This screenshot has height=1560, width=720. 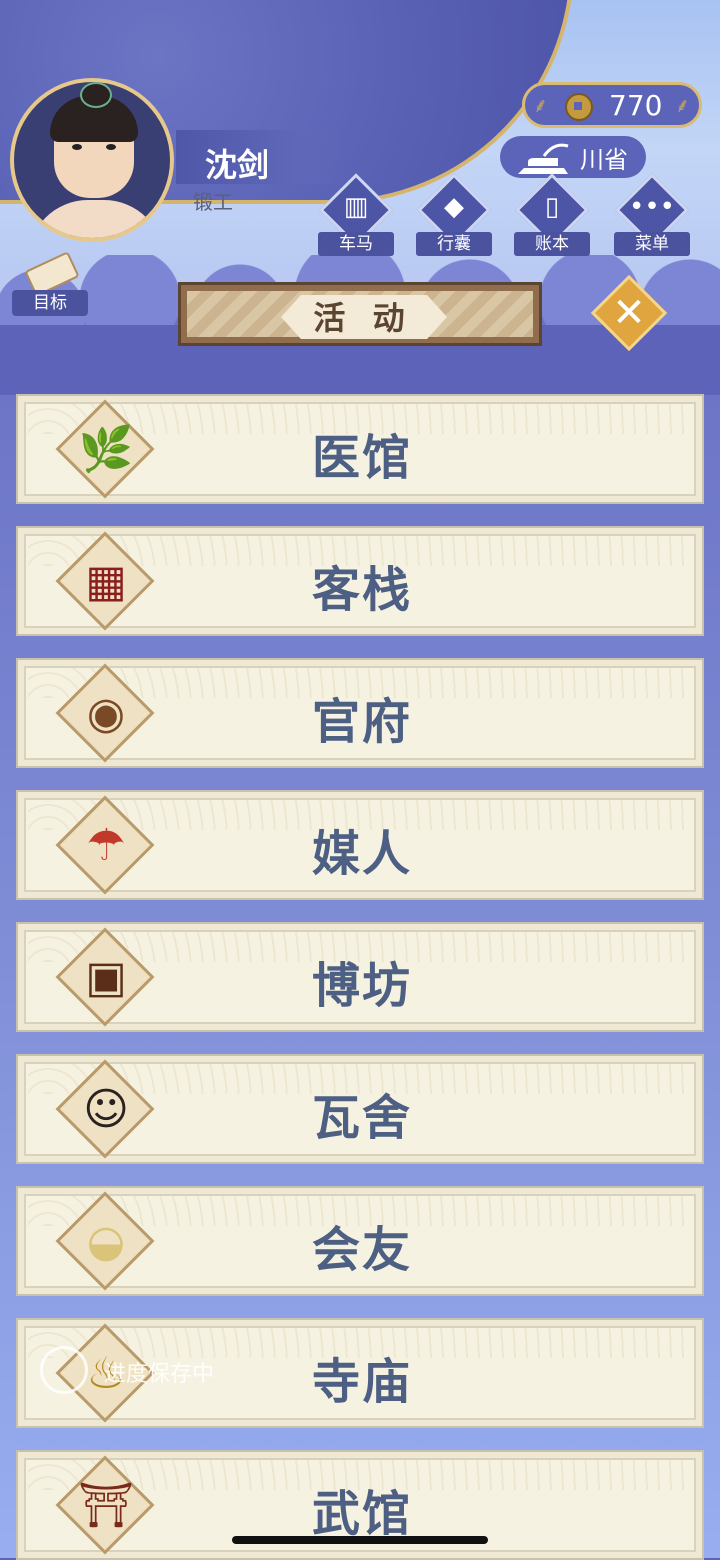 What do you see at coordinates (111, 147) in the screenshot?
I see `avatar-right-eye` at bounding box center [111, 147].